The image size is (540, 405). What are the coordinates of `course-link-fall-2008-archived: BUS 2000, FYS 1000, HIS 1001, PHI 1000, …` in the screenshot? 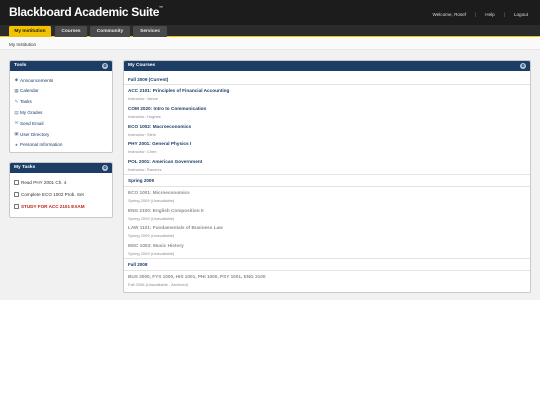 It's located at (197, 276).